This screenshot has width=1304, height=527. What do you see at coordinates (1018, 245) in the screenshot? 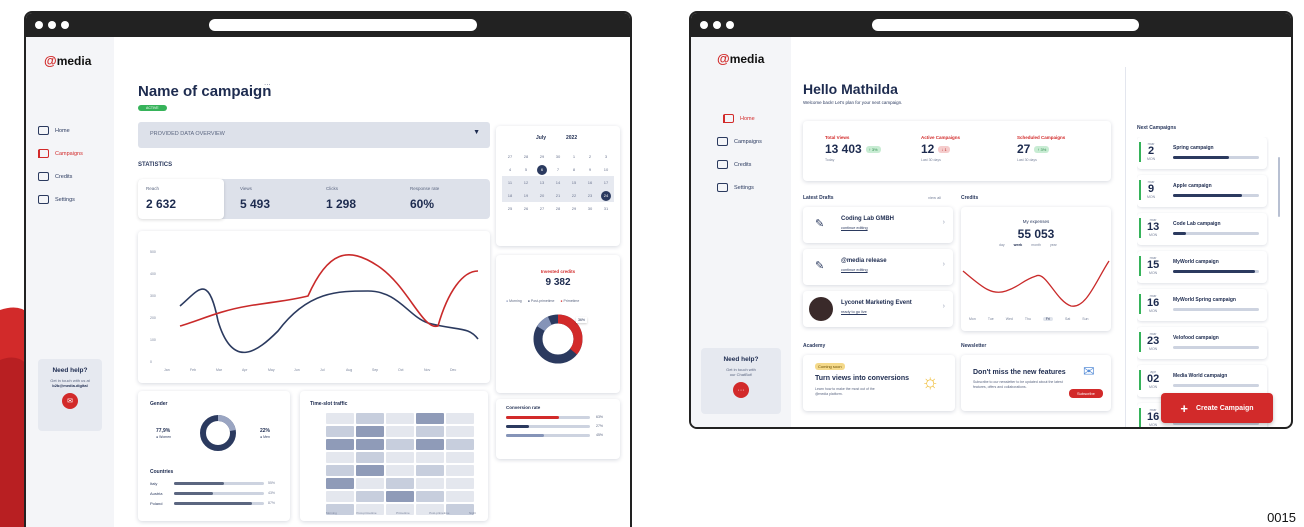
I see `period-tab: week` at bounding box center [1018, 245].